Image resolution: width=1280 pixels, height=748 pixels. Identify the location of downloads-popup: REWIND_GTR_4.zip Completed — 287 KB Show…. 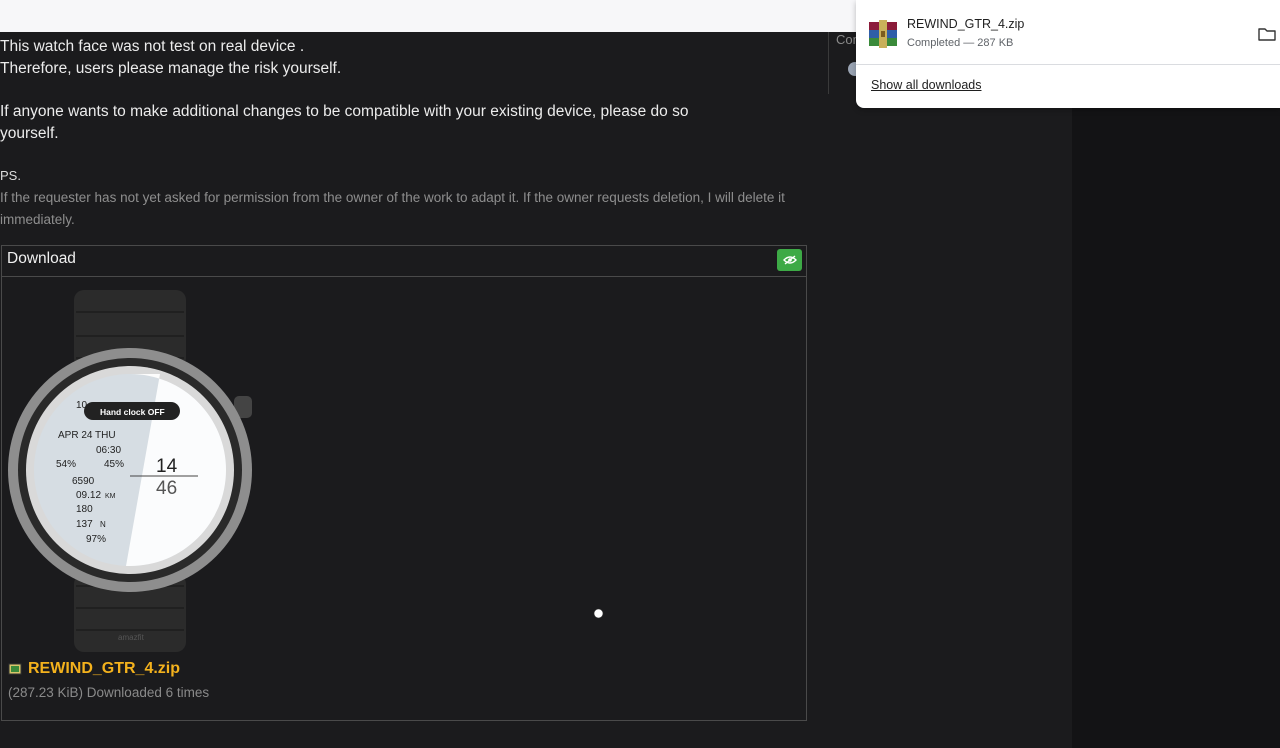
(1068, 54).